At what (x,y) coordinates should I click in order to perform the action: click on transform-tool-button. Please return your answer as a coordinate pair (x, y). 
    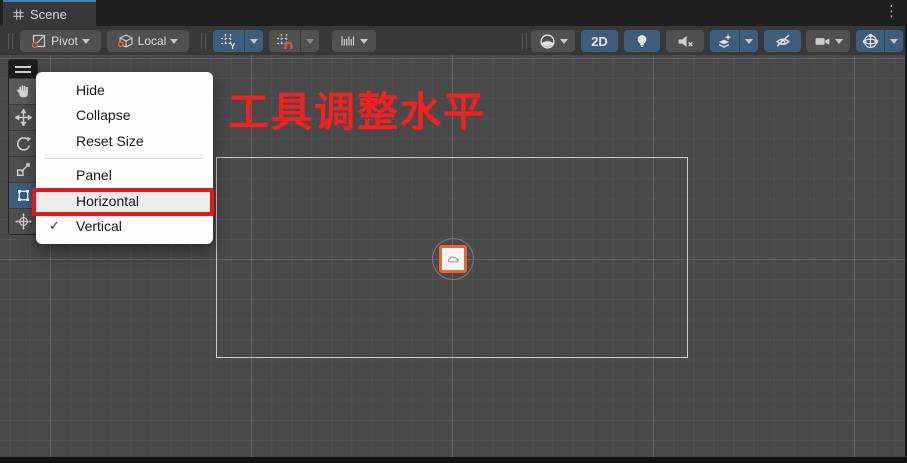
    Looking at the image, I should click on (23, 221).